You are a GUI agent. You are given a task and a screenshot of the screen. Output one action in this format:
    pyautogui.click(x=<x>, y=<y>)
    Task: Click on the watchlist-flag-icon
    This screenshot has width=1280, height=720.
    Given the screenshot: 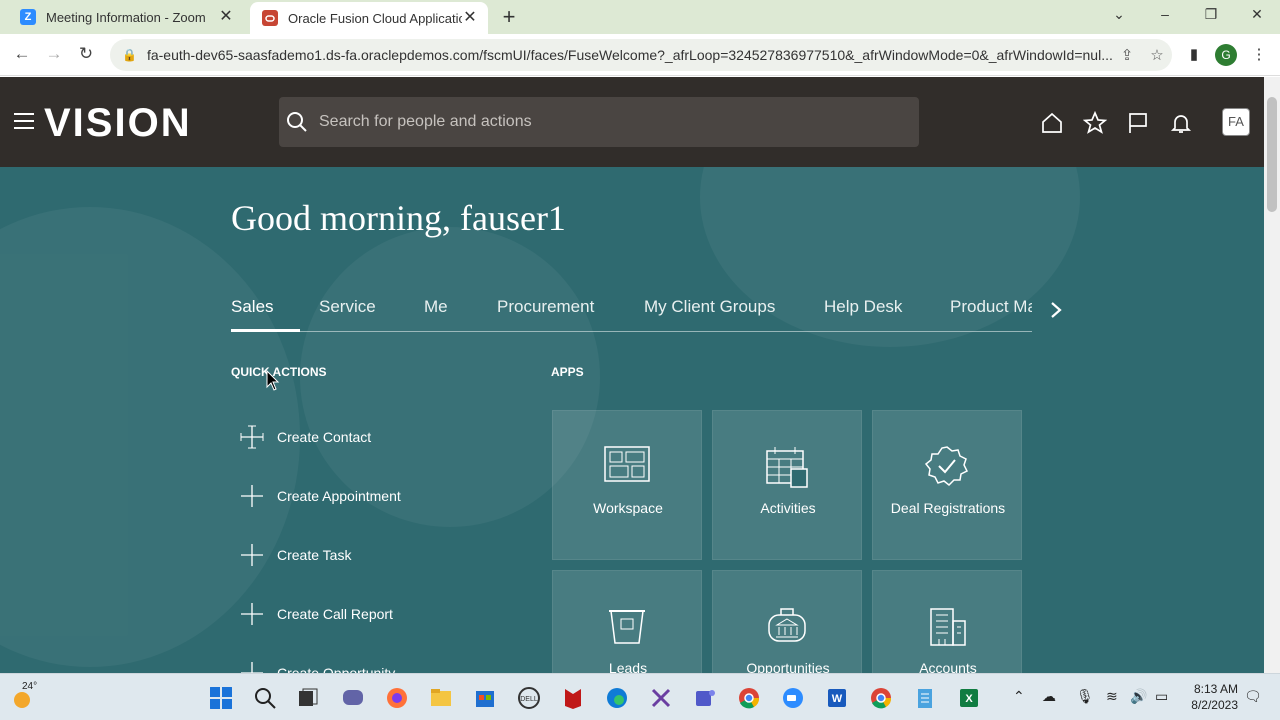 What is the action you would take?
    pyautogui.click(x=1138, y=123)
    